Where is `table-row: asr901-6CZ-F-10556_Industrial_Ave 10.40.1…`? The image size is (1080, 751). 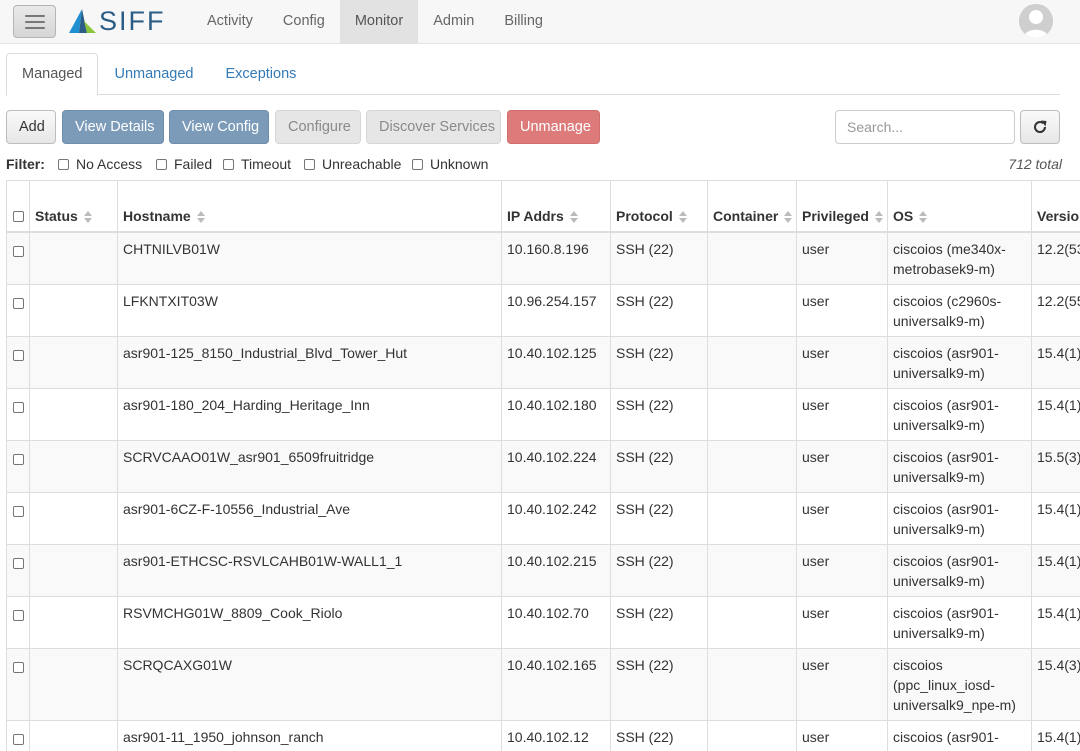 table-row: asr901-6CZ-F-10556_Industrial_Ave 10.40.1… is located at coordinates (543, 518).